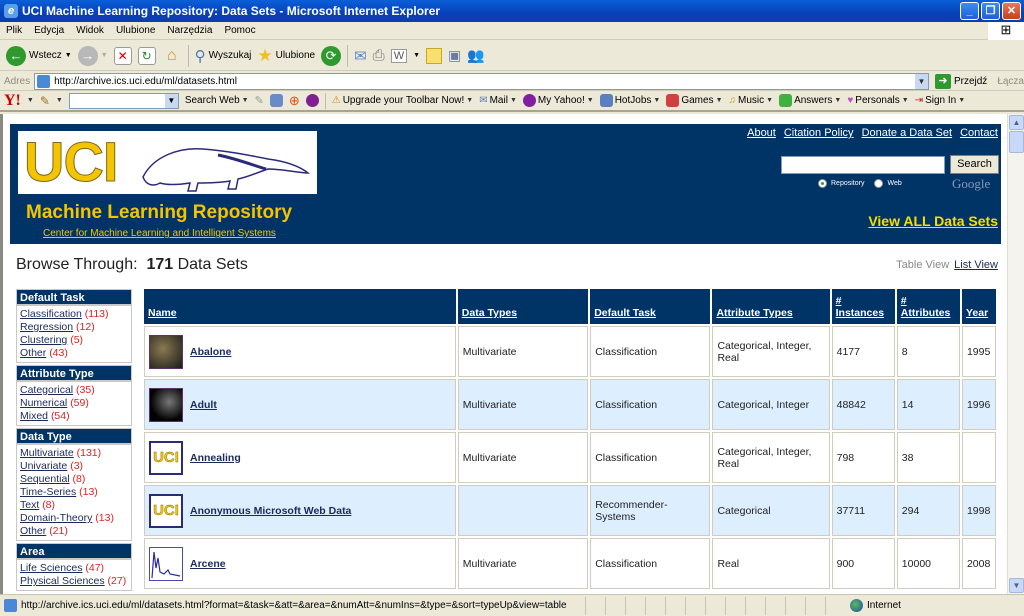 The image size is (1024, 616). I want to click on antispy-icon: ⊕, so click(294, 101).